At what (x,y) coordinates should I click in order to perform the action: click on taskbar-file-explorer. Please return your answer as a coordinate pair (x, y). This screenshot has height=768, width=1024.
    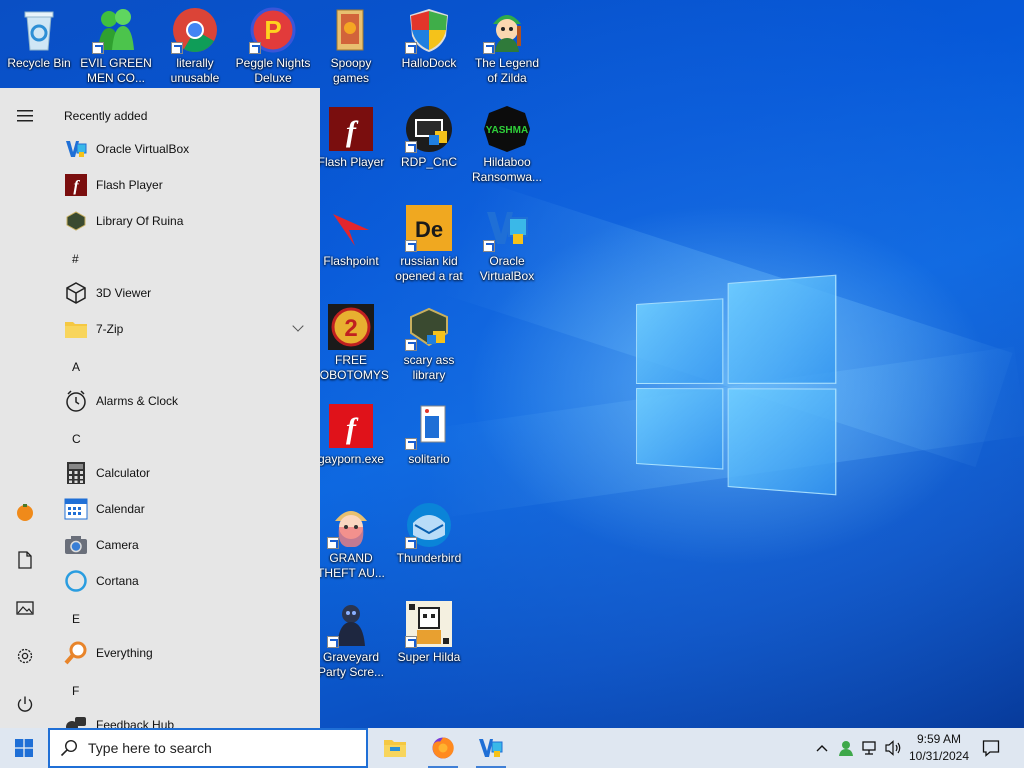
    Looking at the image, I should click on (395, 748).